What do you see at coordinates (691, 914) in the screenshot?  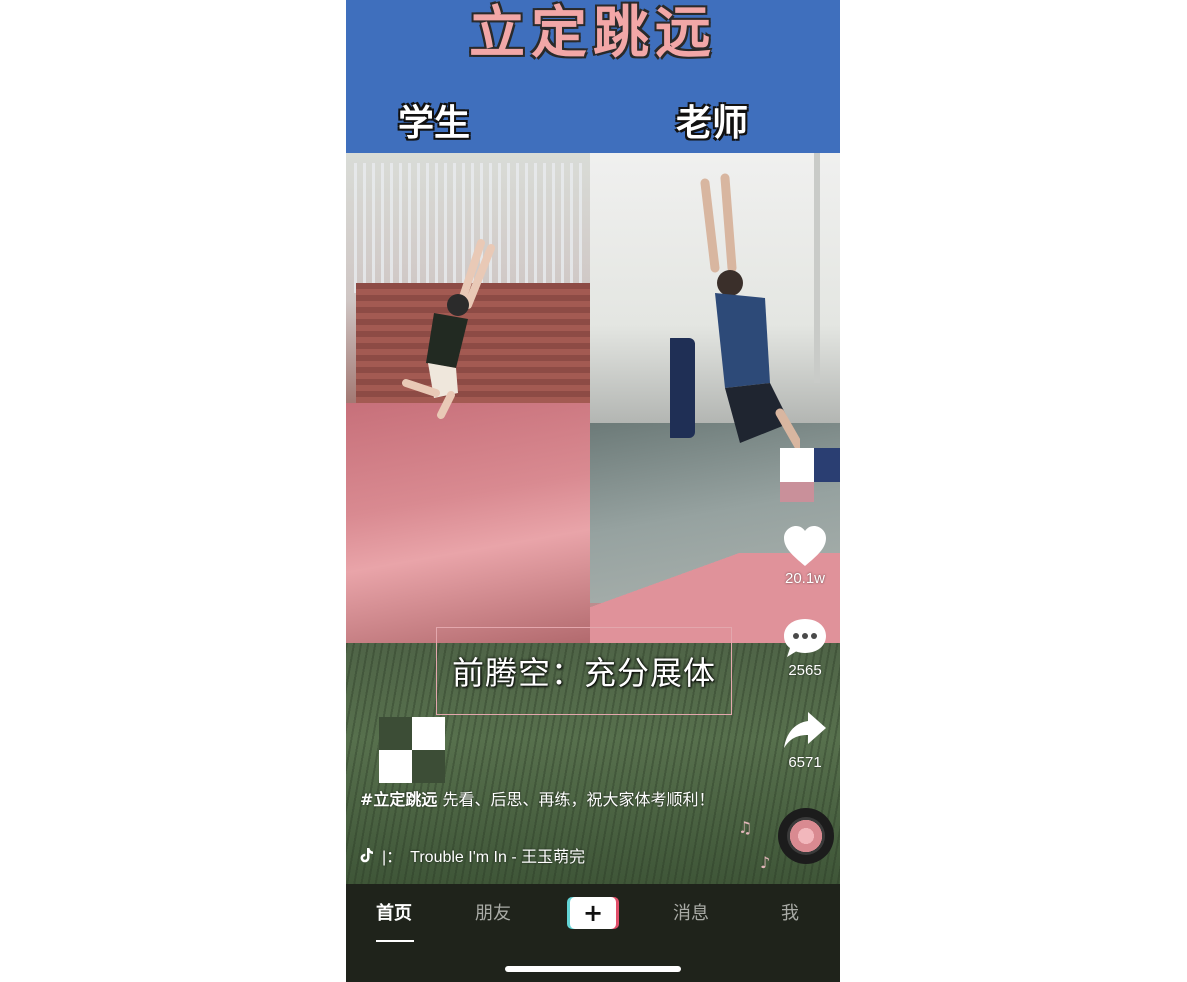 I see `nav-messages: 消息` at bounding box center [691, 914].